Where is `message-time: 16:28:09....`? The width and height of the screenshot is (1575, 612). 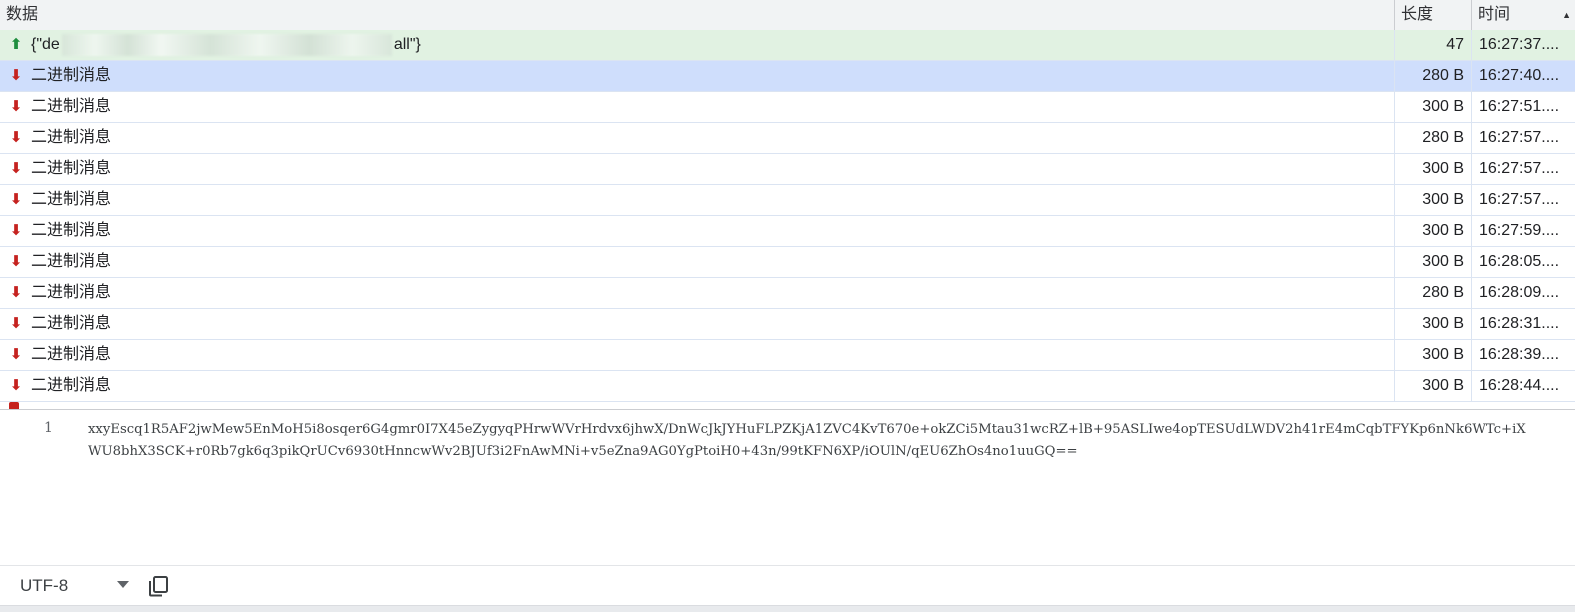
message-time: 16:28:09.... is located at coordinates (1523, 293).